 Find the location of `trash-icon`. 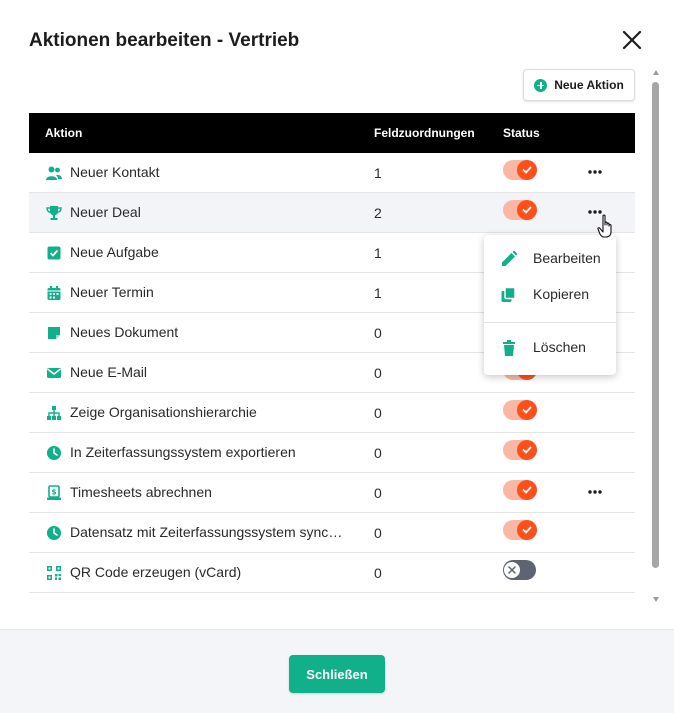

trash-icon is located at coordinates (509, 348).